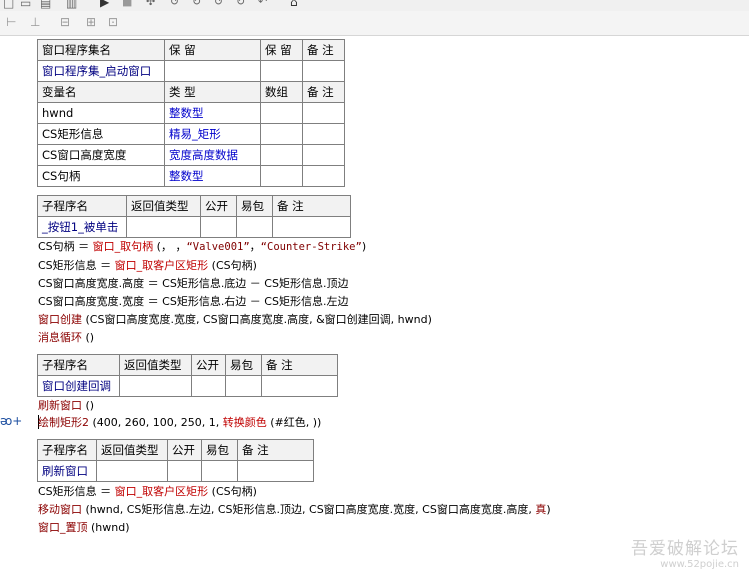  Describe the element at coordinates (685, 552) in the screenshot. I see `watermark: 吾爱破解论坛 www.52pojie.cn` at that location.